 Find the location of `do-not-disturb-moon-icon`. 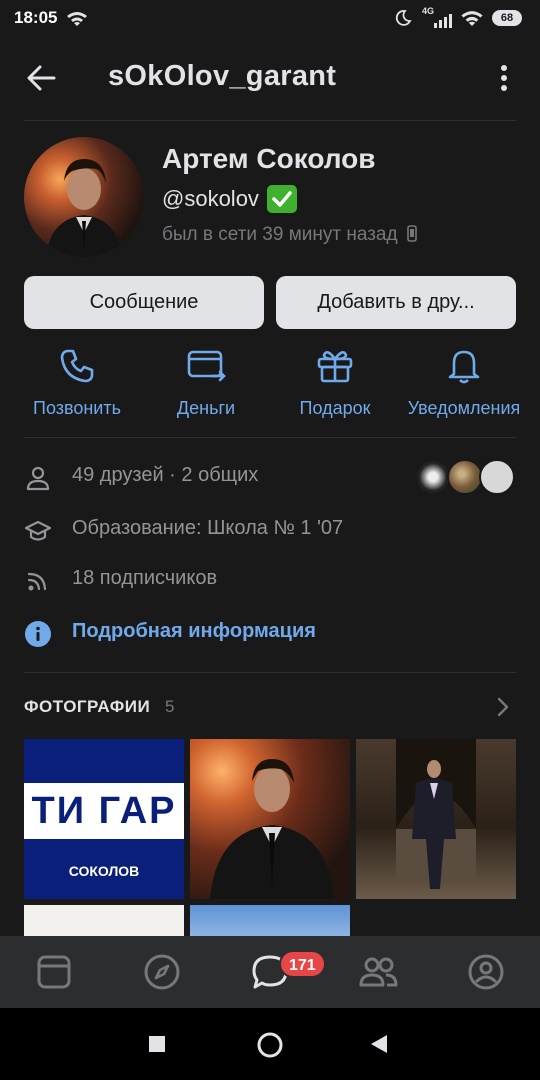

do-not-disturb-moon-icon is located at coordinates (403, 18).